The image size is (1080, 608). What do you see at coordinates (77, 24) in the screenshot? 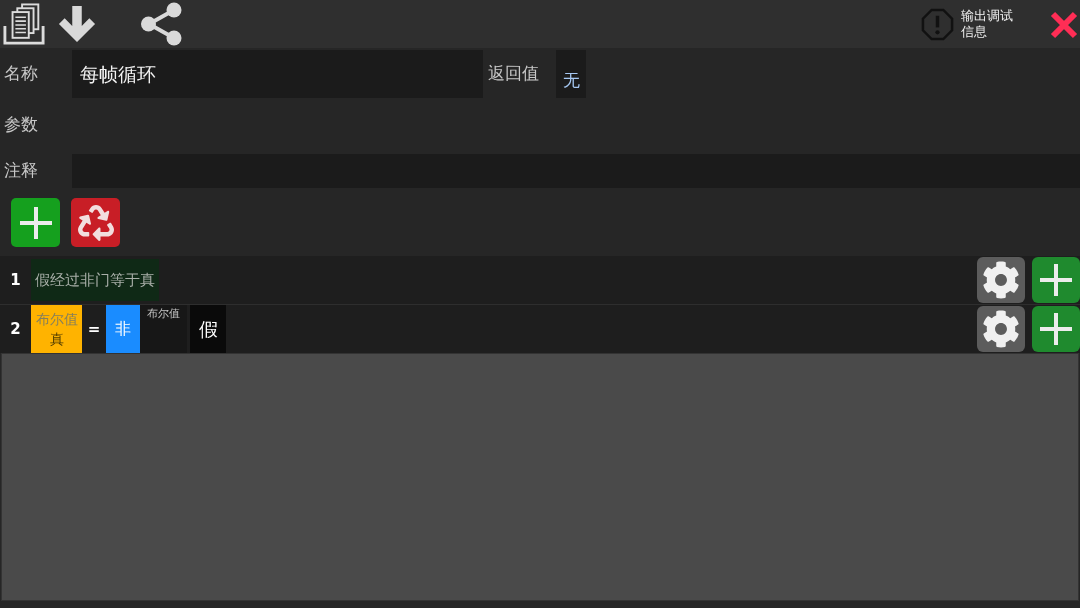
I see `download-arrow-icon` at bounding box center [77, 24].